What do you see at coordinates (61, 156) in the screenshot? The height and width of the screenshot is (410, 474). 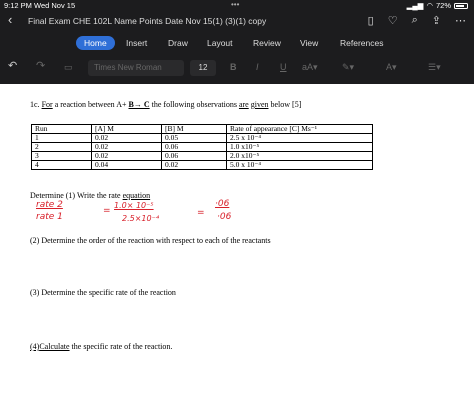 I see `table-cell: 3` at bounding box center [61, 156].